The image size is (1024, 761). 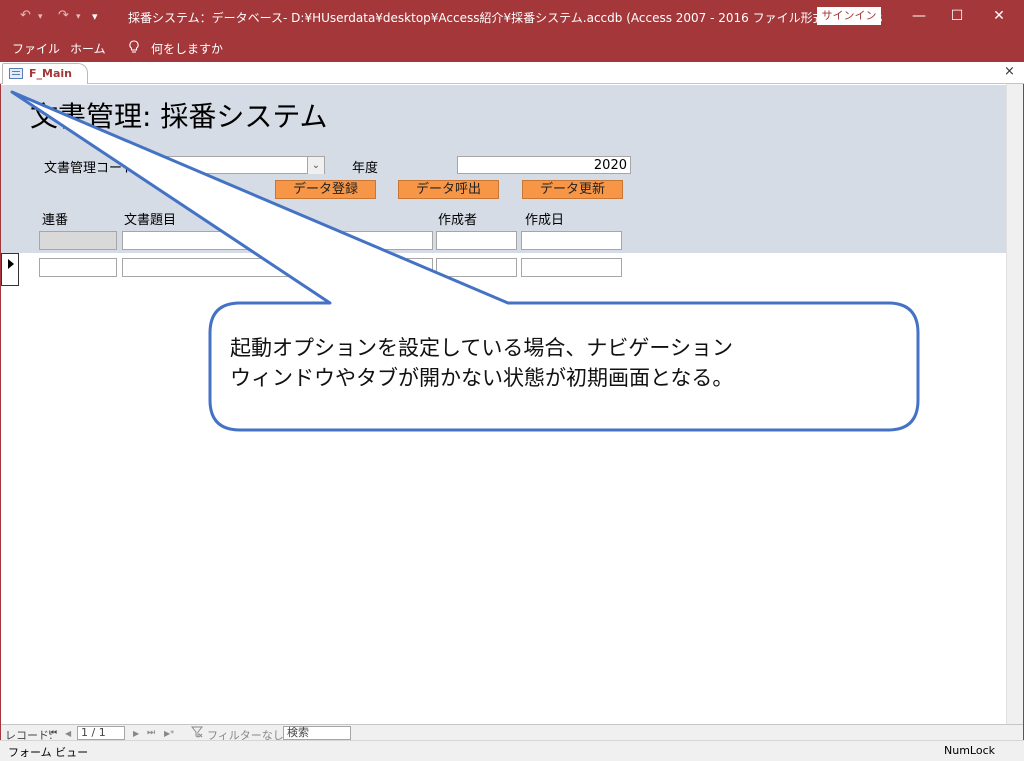 I want to click on detail-date-field, so click(x=571, y=267).